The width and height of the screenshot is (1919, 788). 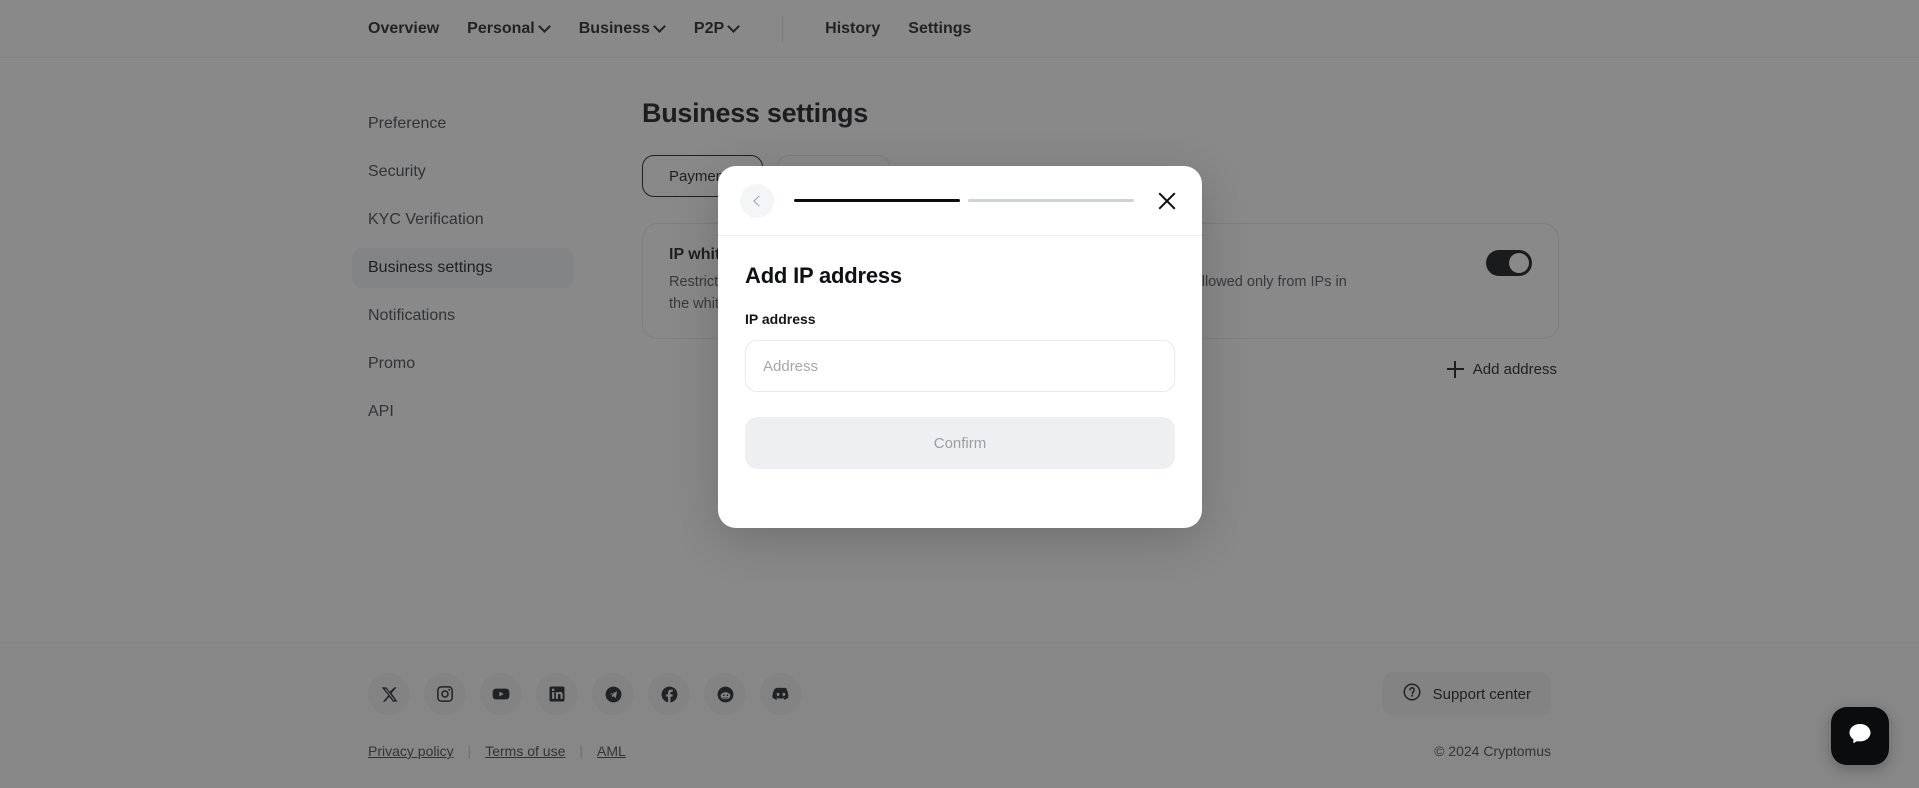 What do you see at coordinates (960, 366) in the screenshot?
I see `ip-address-input` at bounding box center [960, 366].